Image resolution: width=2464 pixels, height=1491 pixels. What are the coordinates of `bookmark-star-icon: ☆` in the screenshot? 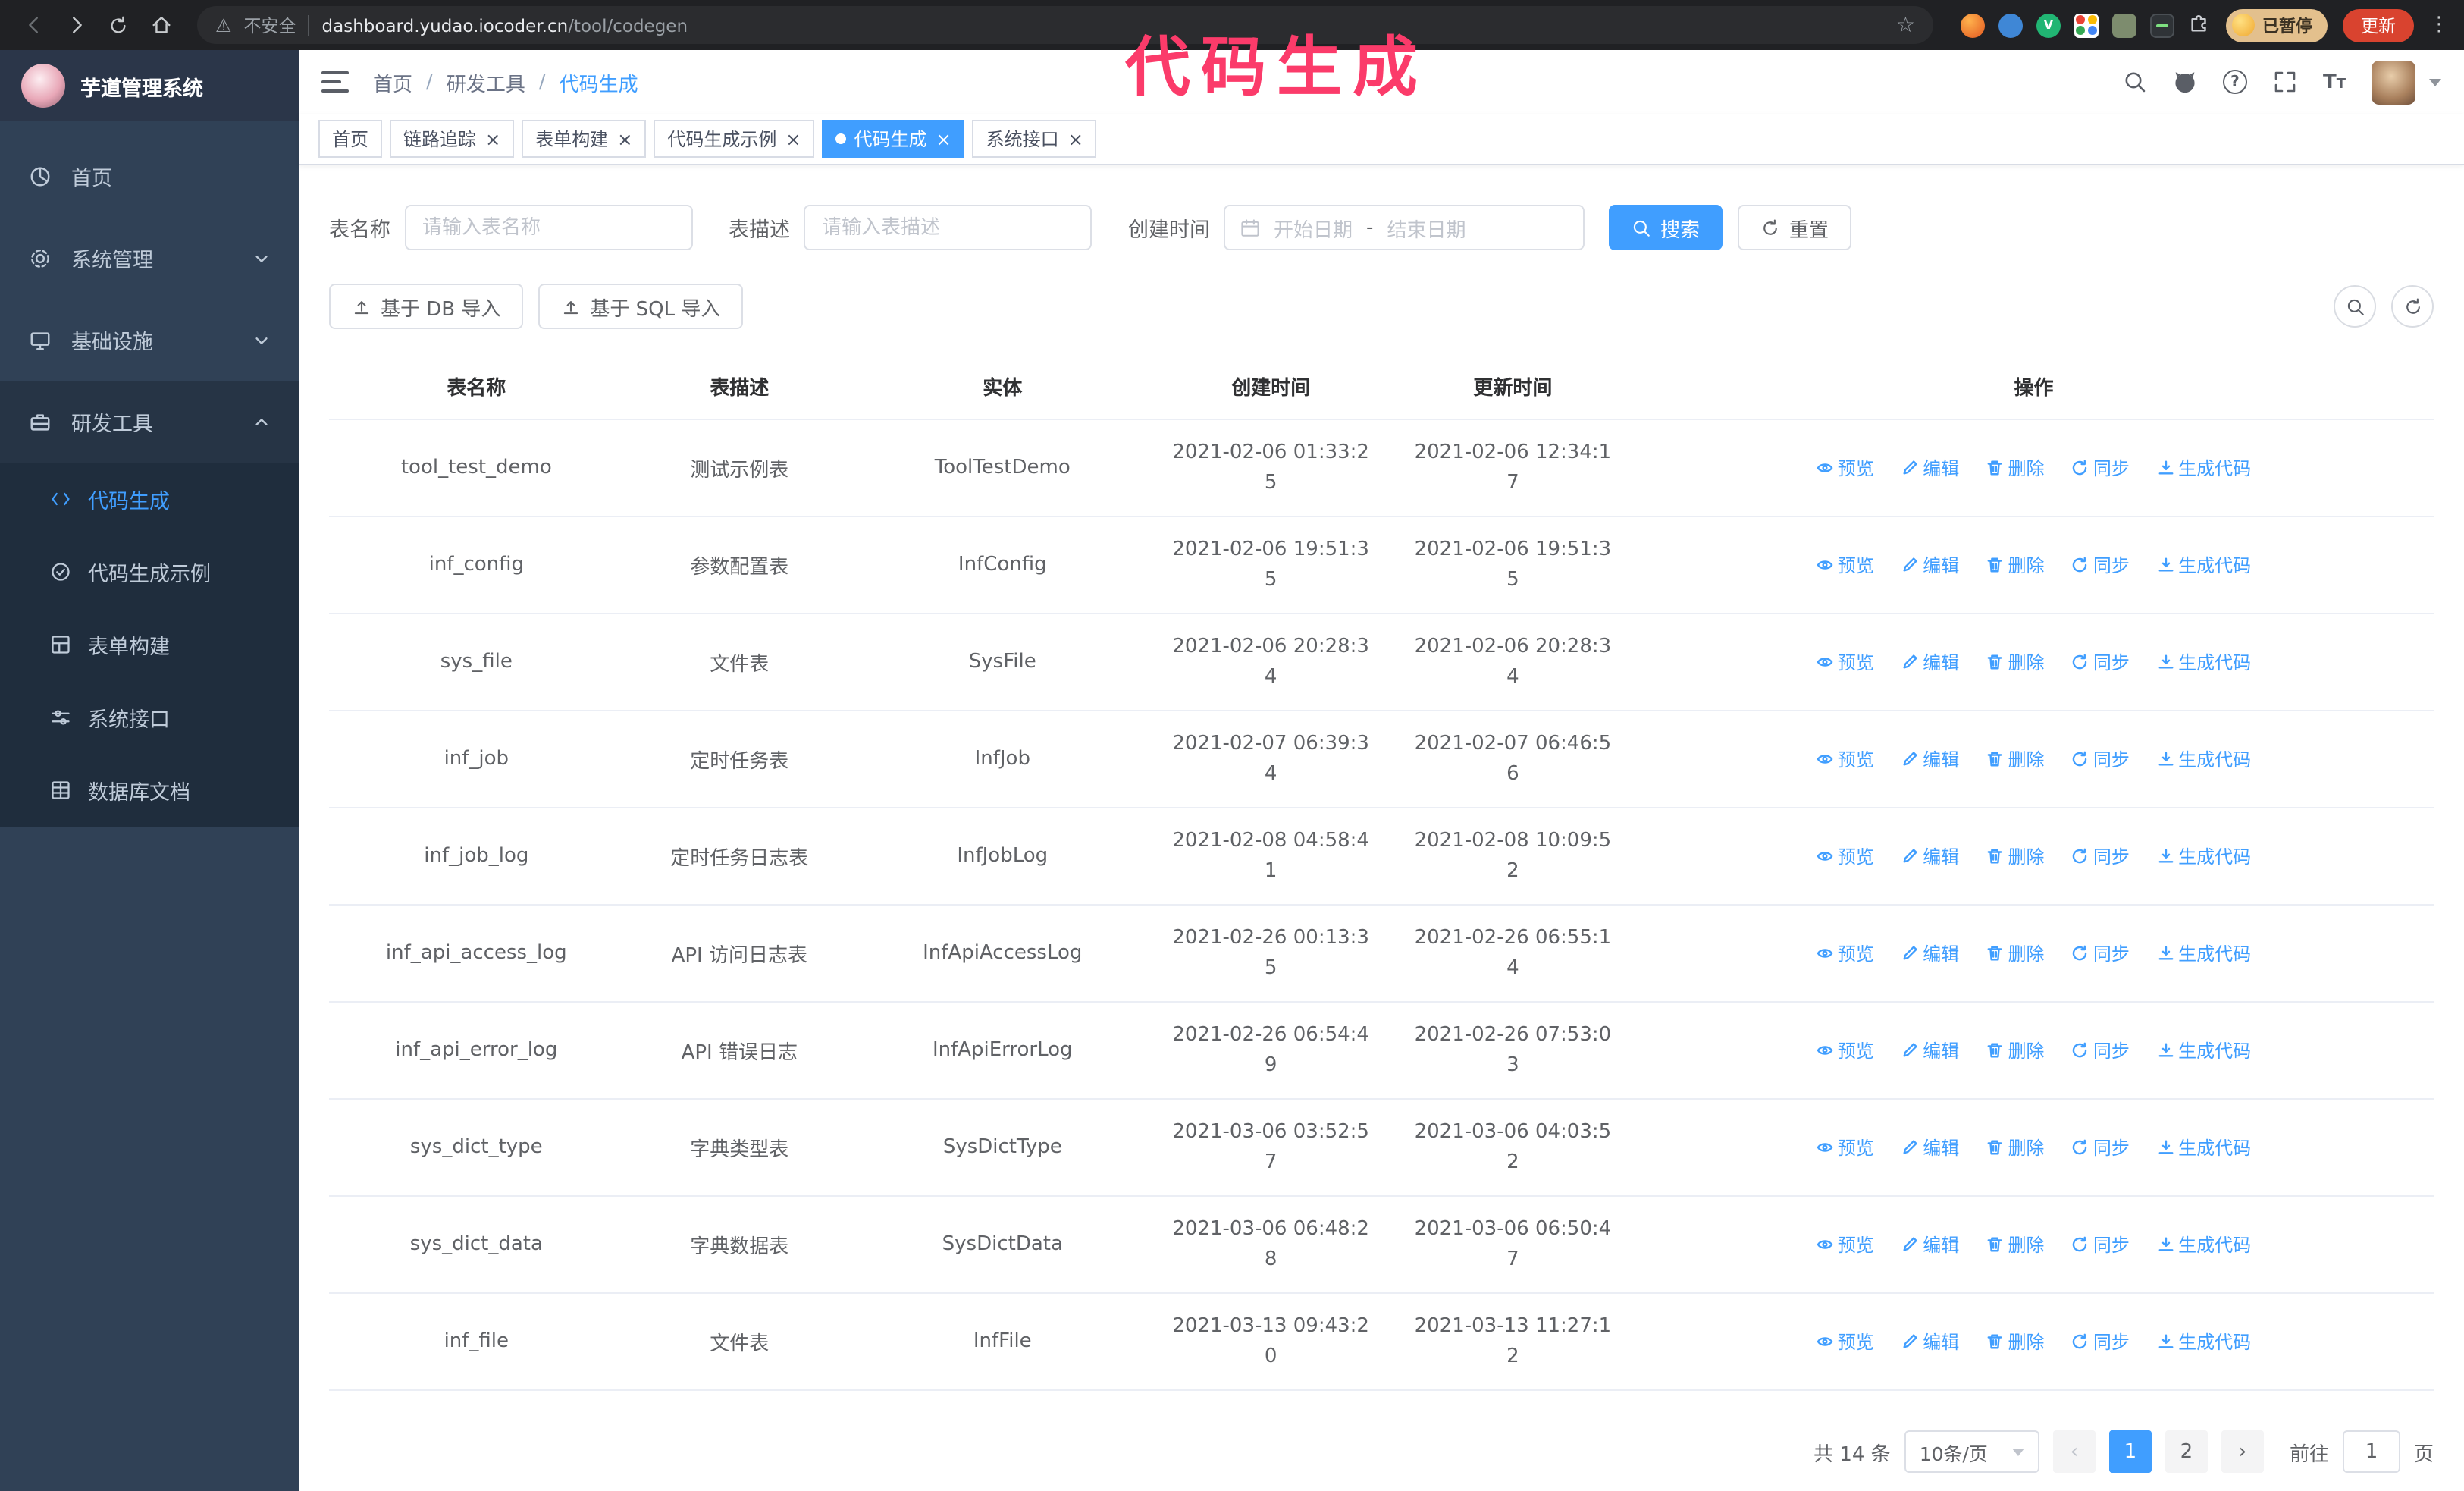 It's located at (1906, 25).